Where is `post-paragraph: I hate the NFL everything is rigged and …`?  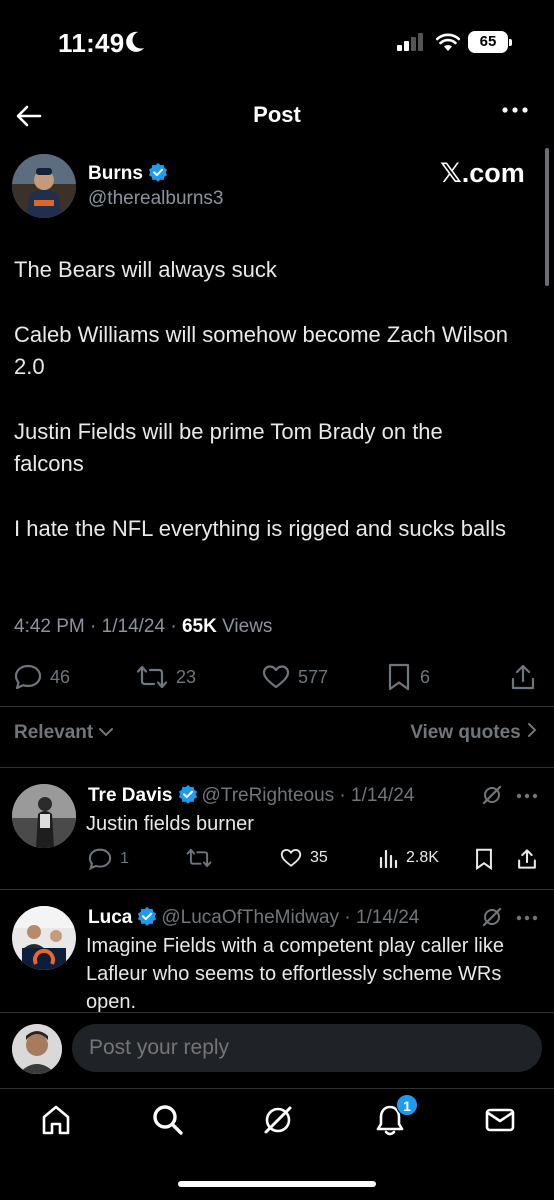 post-paragraph: I hate the NFL everything is rigged and … is located at coordinates (260, 528).